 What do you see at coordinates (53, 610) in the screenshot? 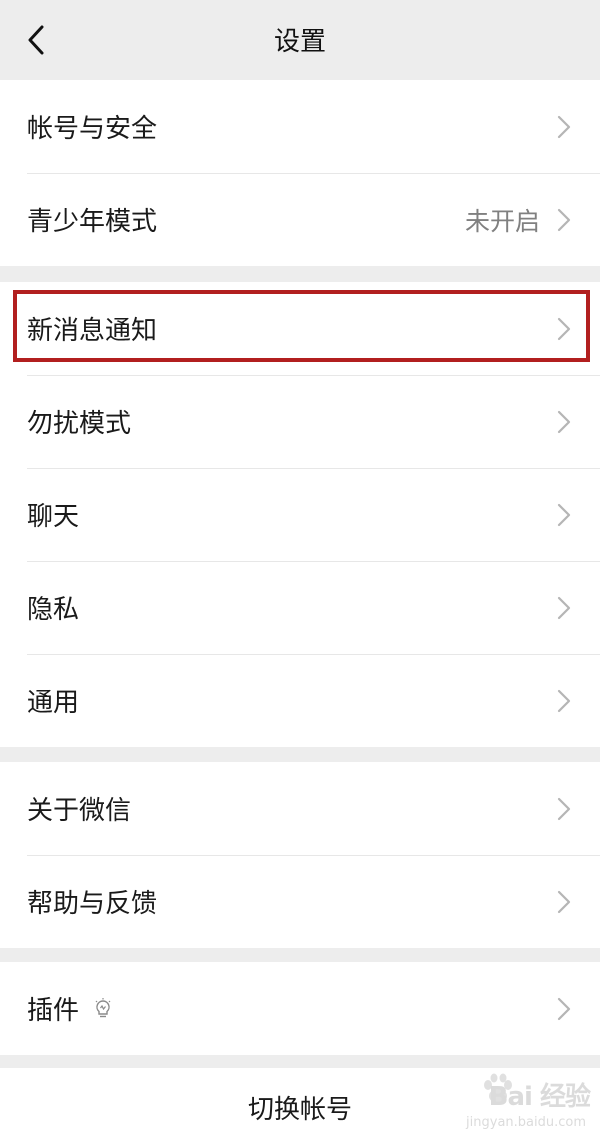
I see `settings-item-label: 隐私` at bounding box center [53, 610].